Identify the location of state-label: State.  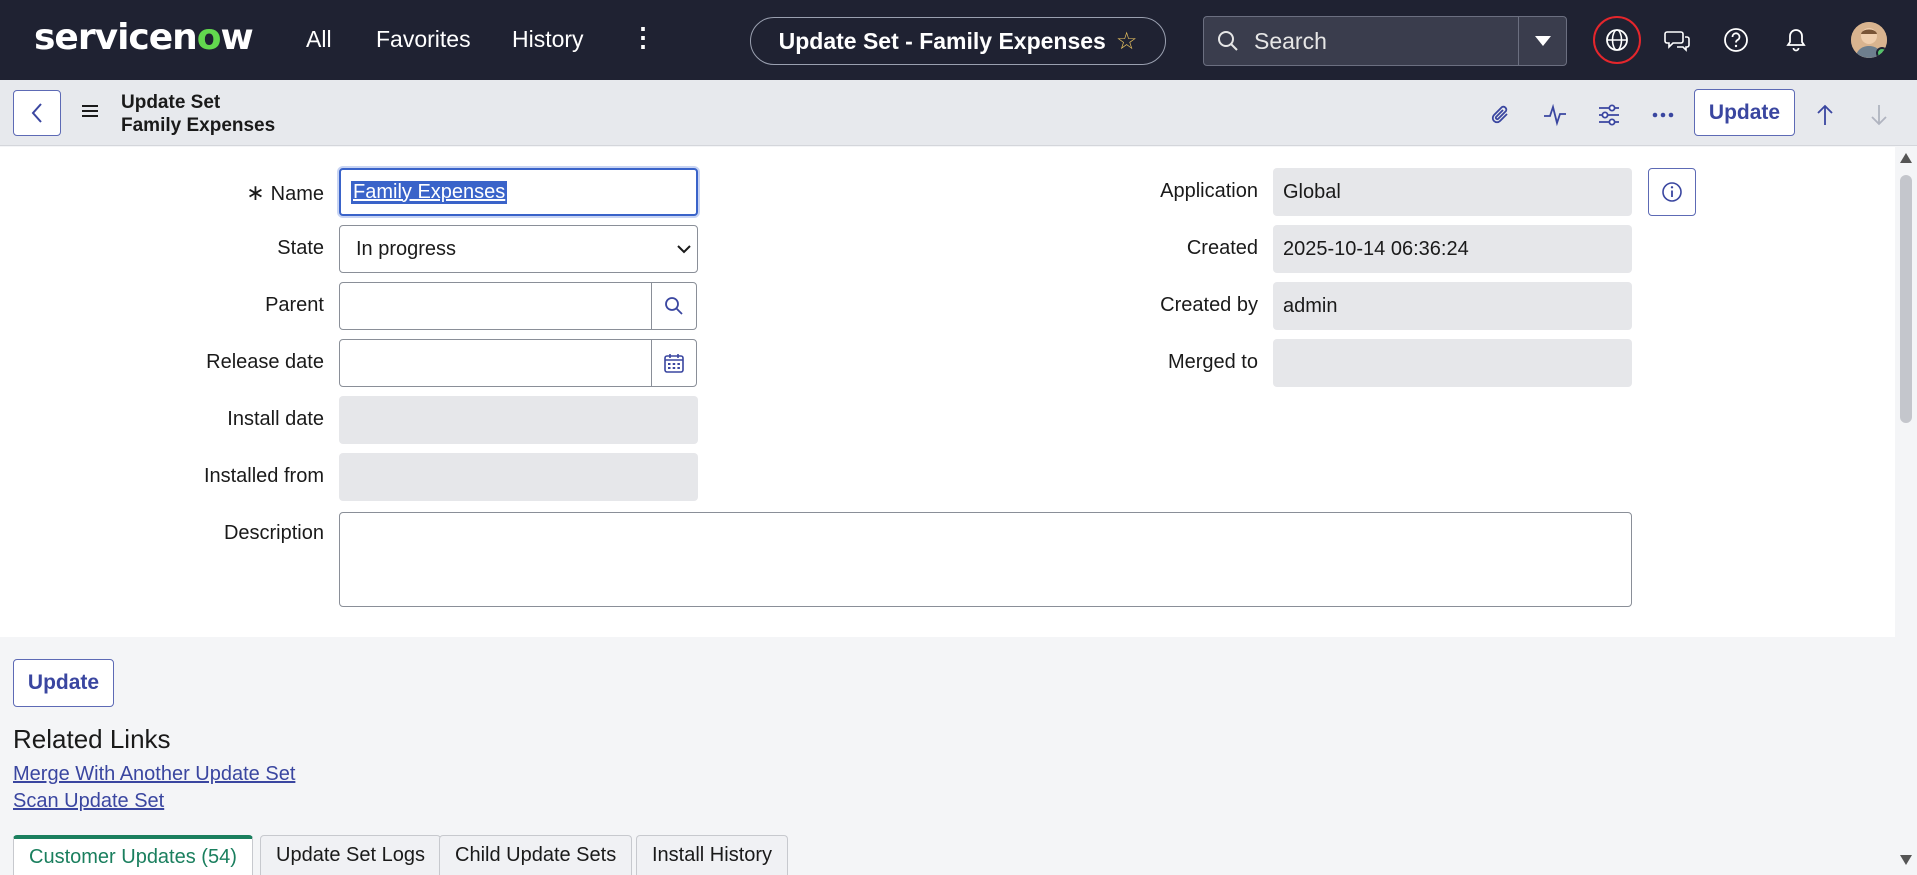
(300, 248).